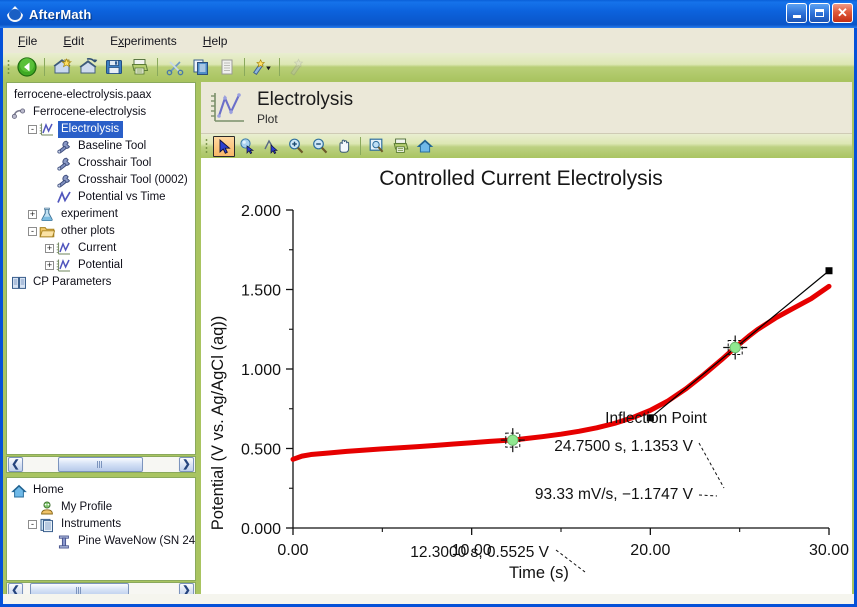  What do you see at coordinates (623, 446) in the screenshot?
I see `inflection-point-coords: 24.7500 s, 1.1353 V` at bounding box center [623, 446].